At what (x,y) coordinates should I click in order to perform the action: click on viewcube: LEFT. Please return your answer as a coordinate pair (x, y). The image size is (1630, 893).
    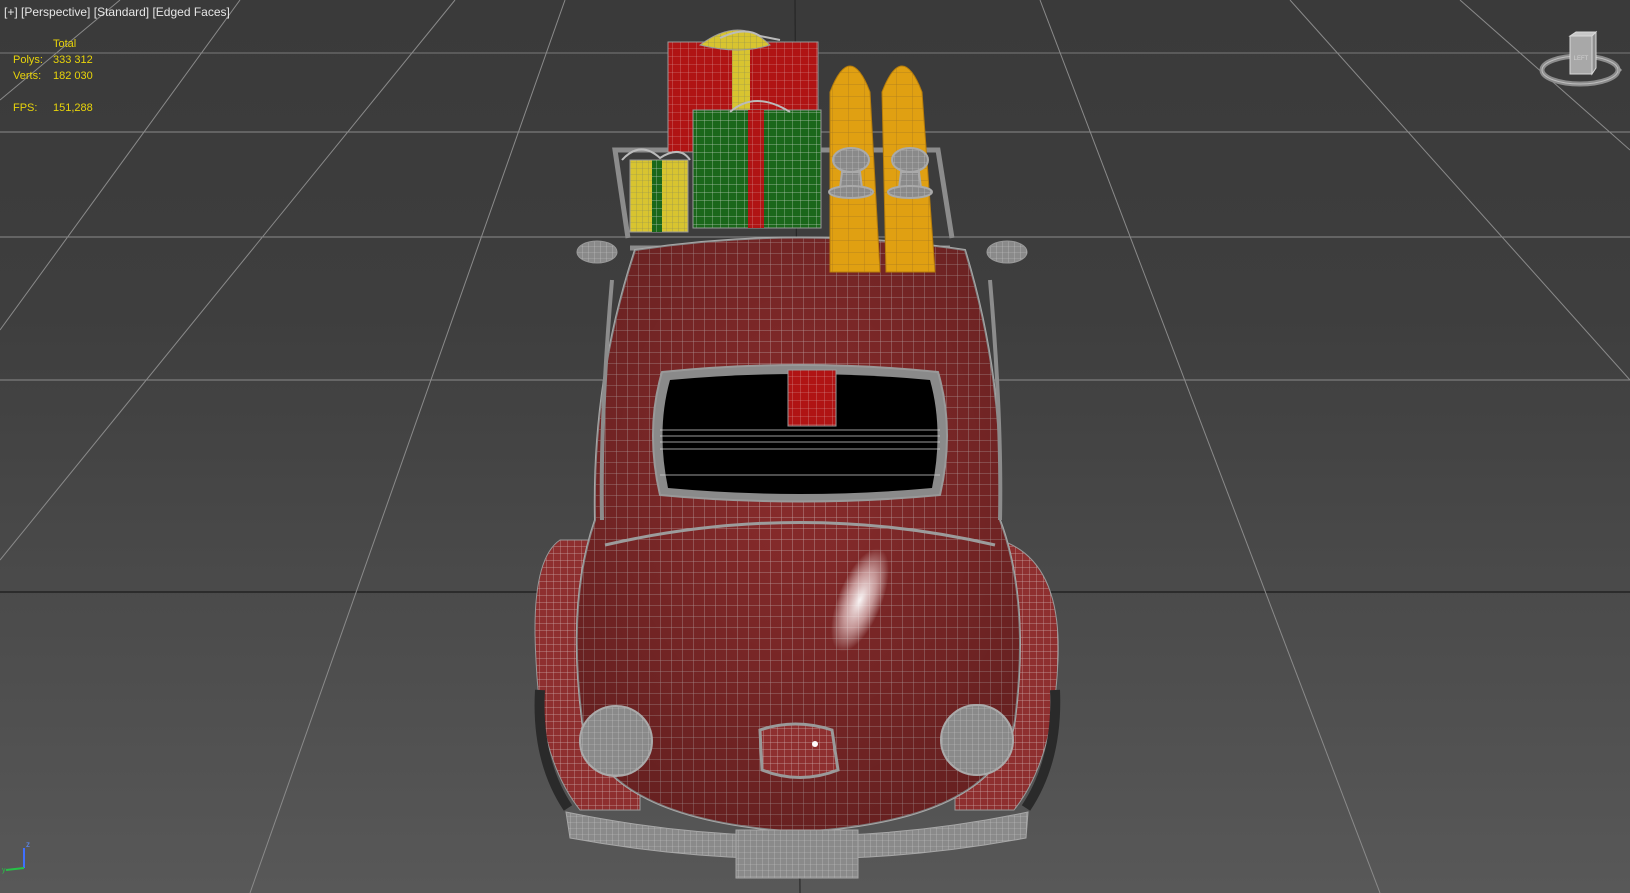
    Looking at the image, I should click on (1580, 61).